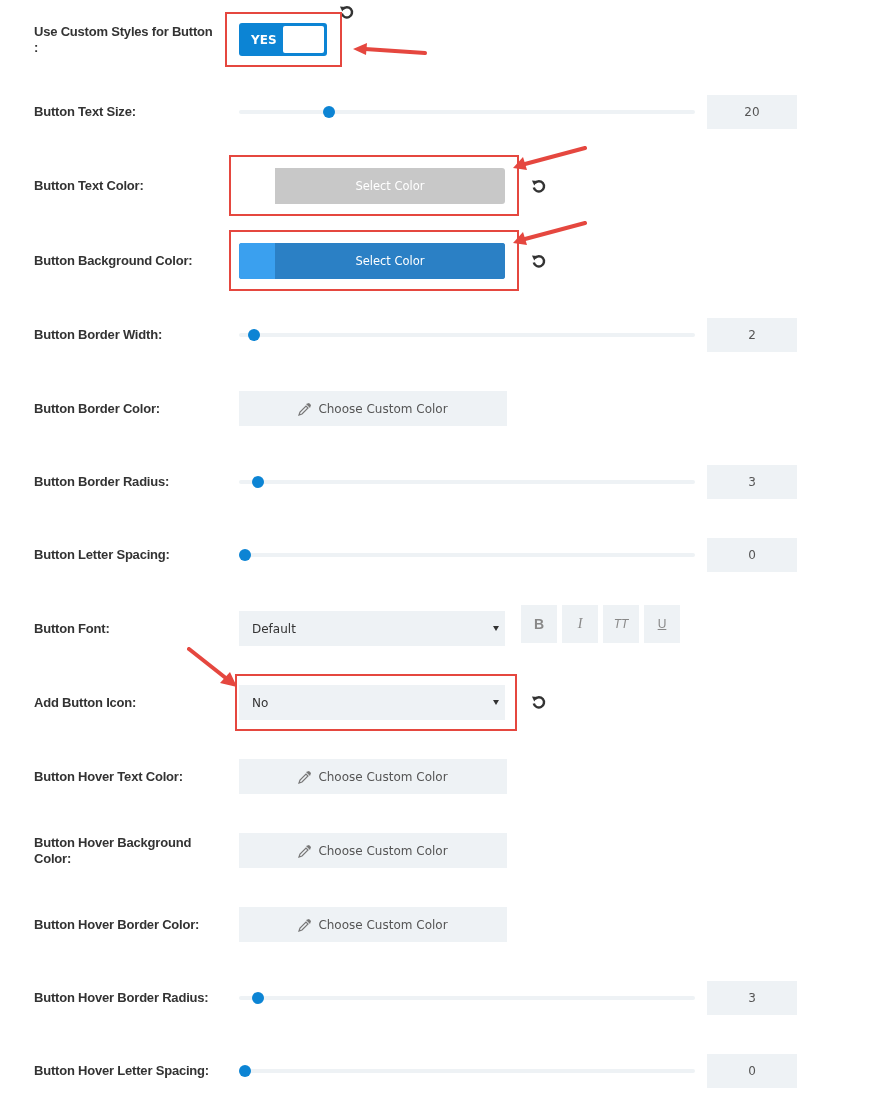  Describe the element at coordinates (372, 628) in the screenshot. I see `select-field: Default` at that location.